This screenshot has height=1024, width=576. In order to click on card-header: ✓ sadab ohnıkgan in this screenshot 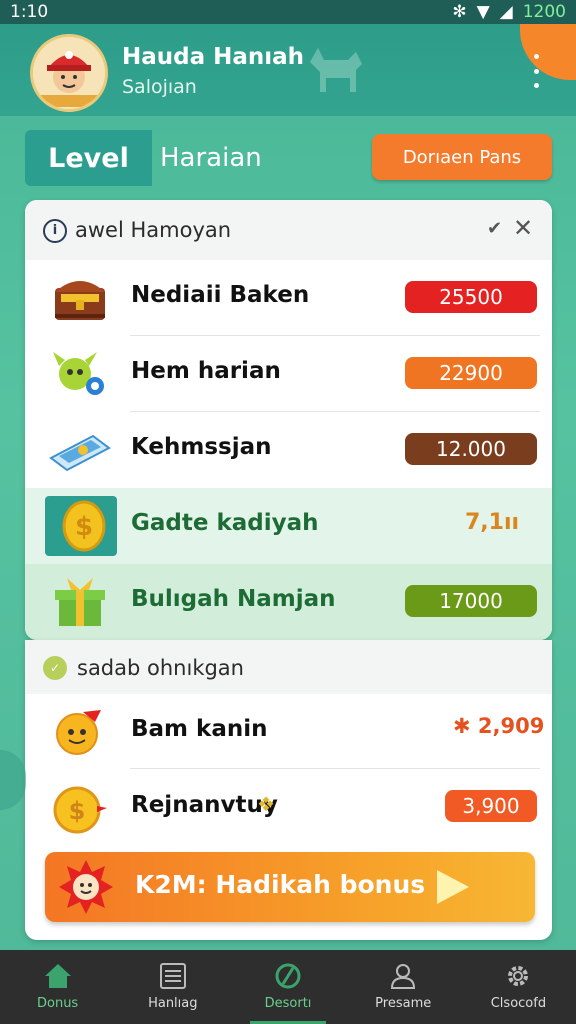, I will do `click(288, 667)`.